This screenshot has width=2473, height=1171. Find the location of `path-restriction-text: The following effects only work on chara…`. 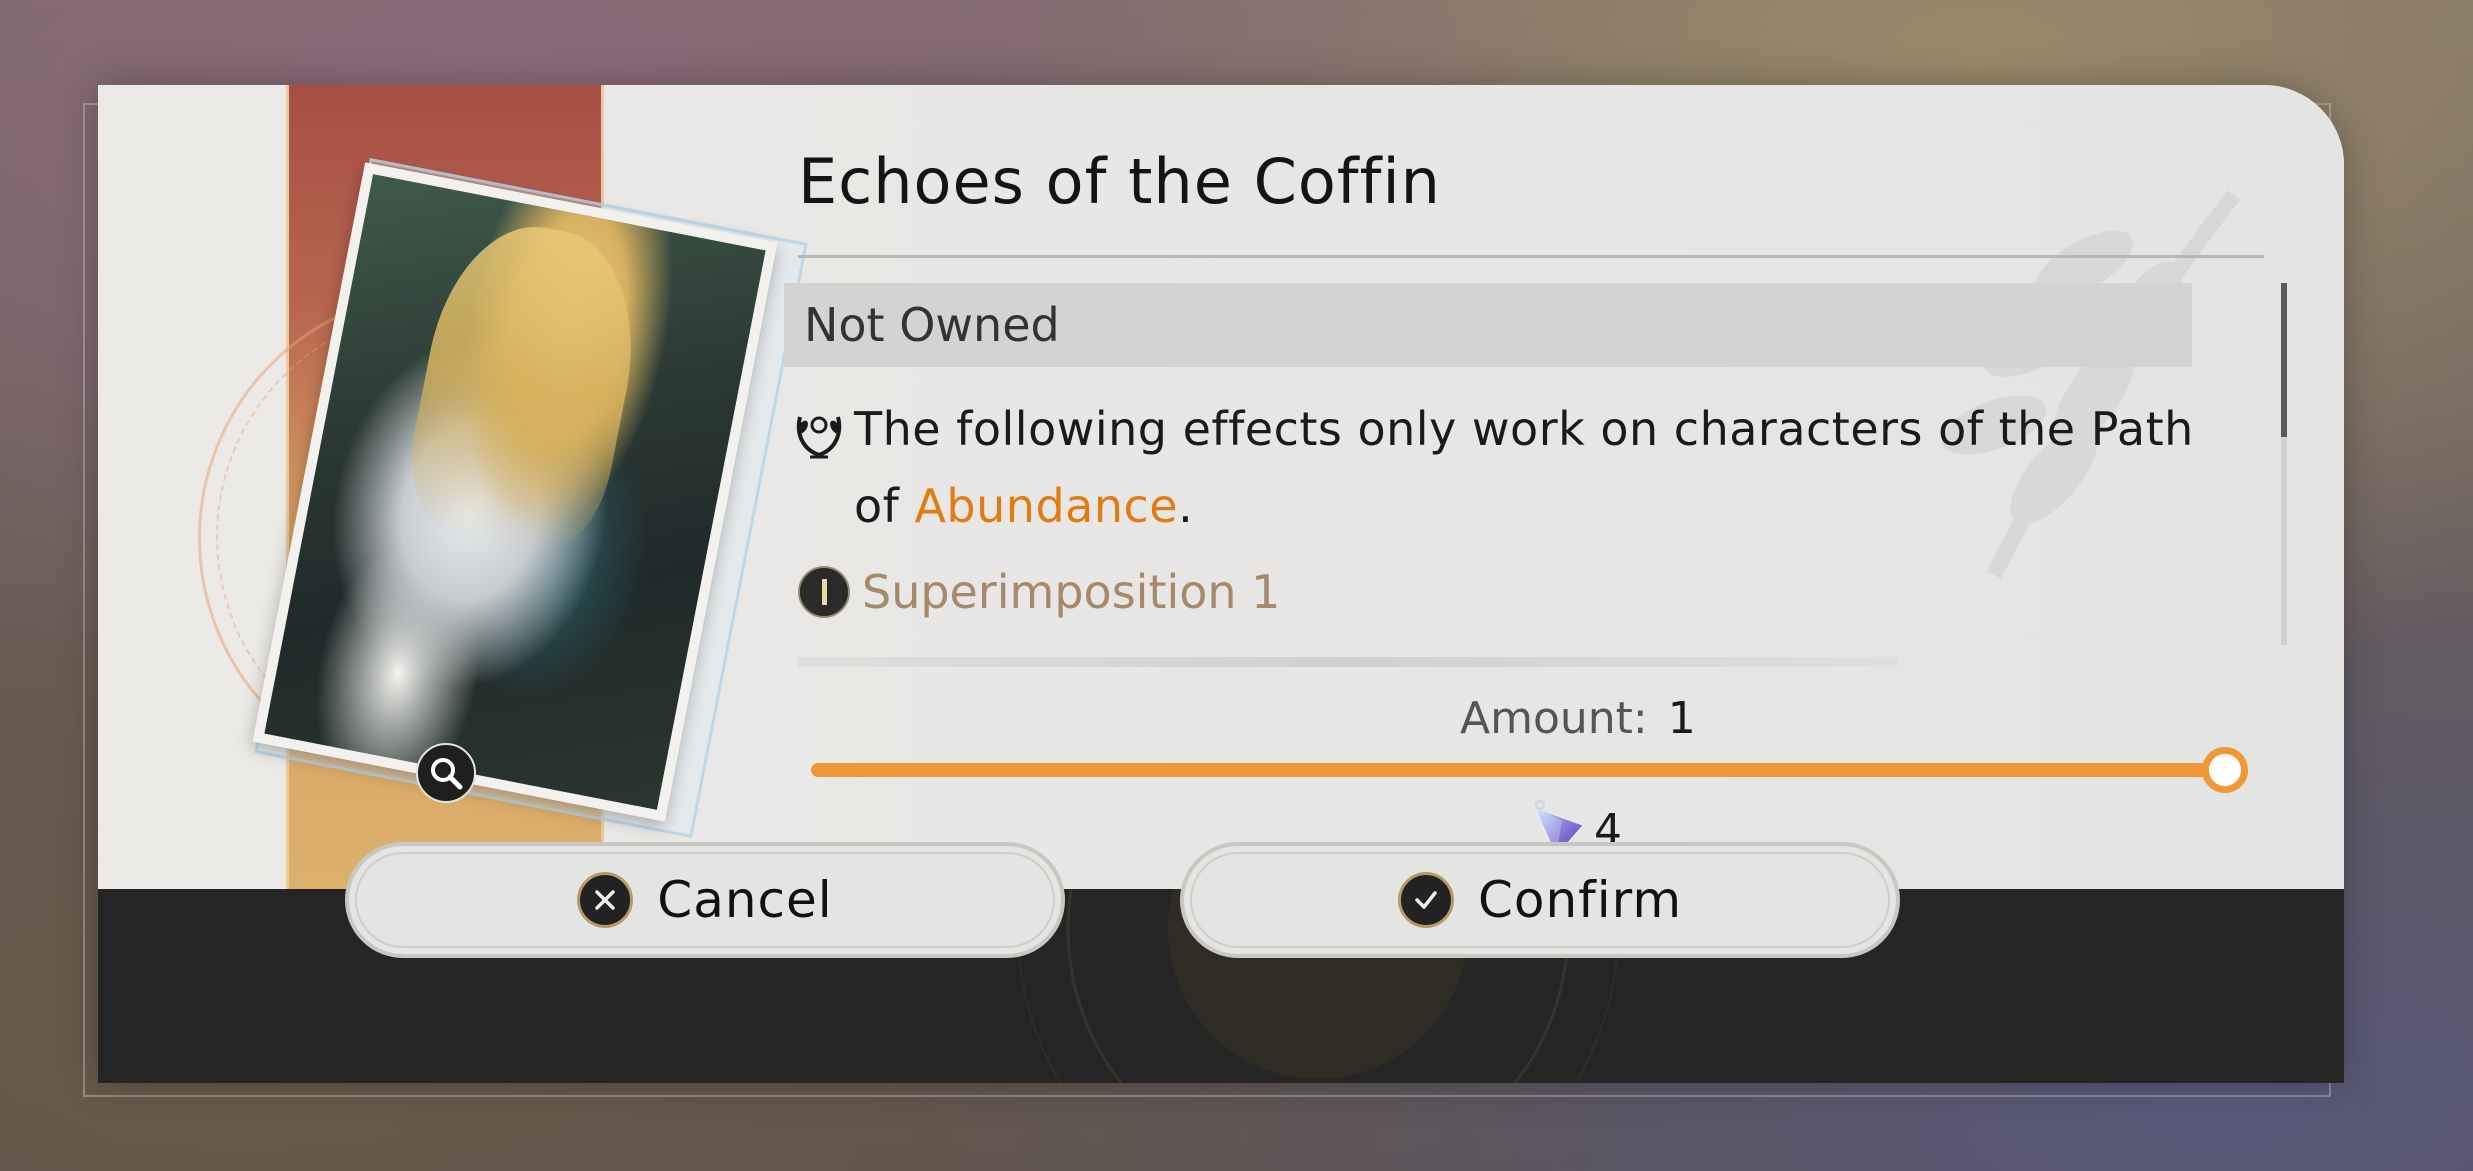

path-restriction-text: The following effects only work on chara… is located at coordinates (1544, 468).